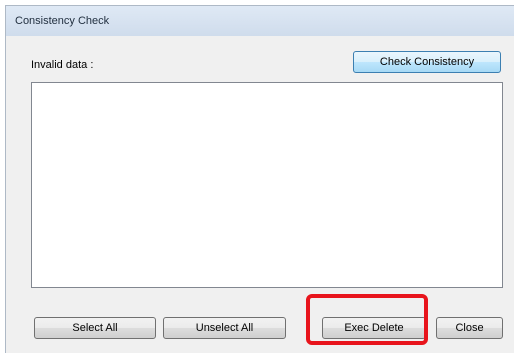  I want to click on exec-delete-button: Exec Delete, so click(374, 328).